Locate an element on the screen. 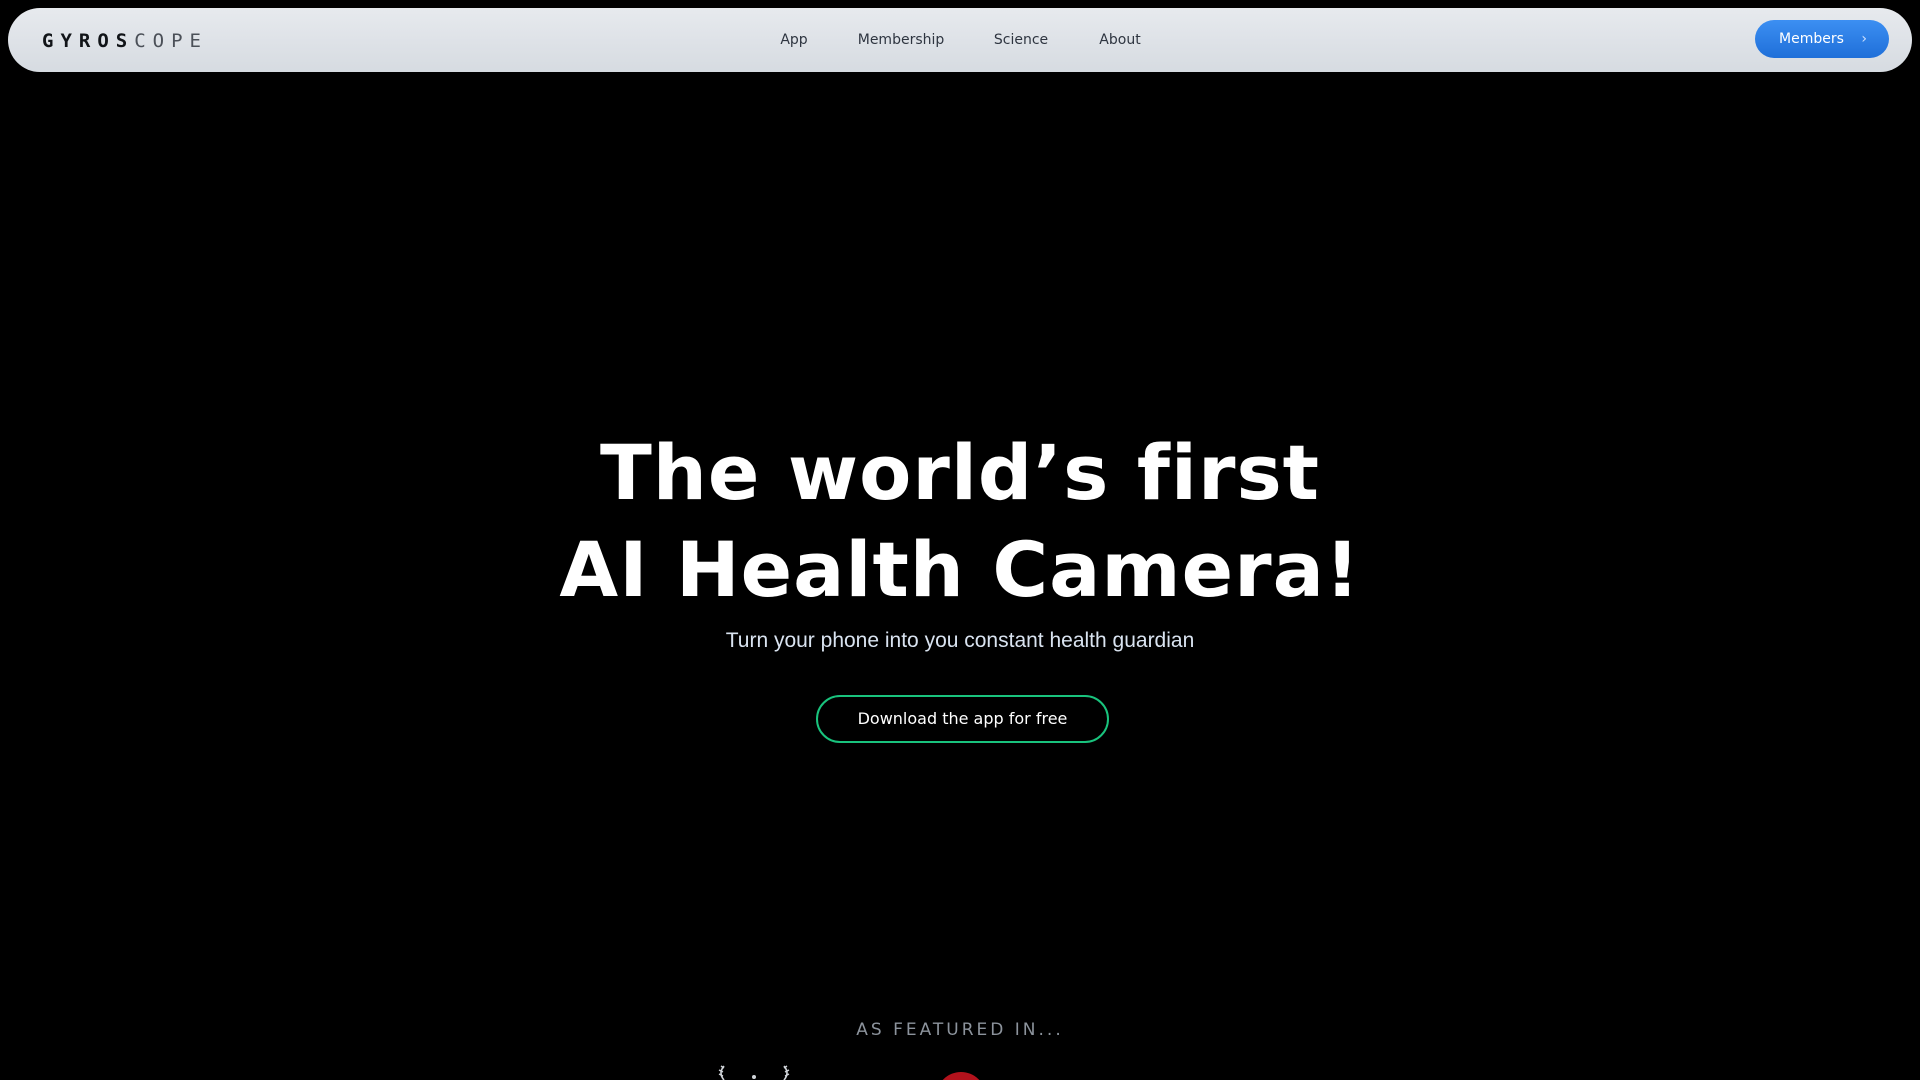 Image resolution: width=1920 pixels, height=1080 pixels. members-button-label: Members is located at coordinates (1811, 39).